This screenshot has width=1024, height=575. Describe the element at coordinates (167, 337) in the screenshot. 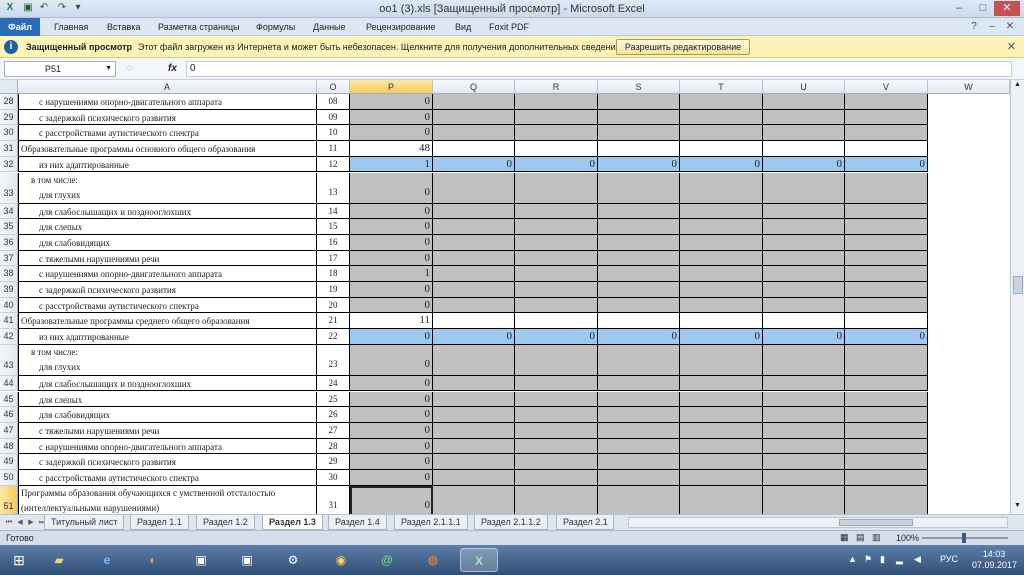

I see `label-cell: из них адаптированные` at that location.